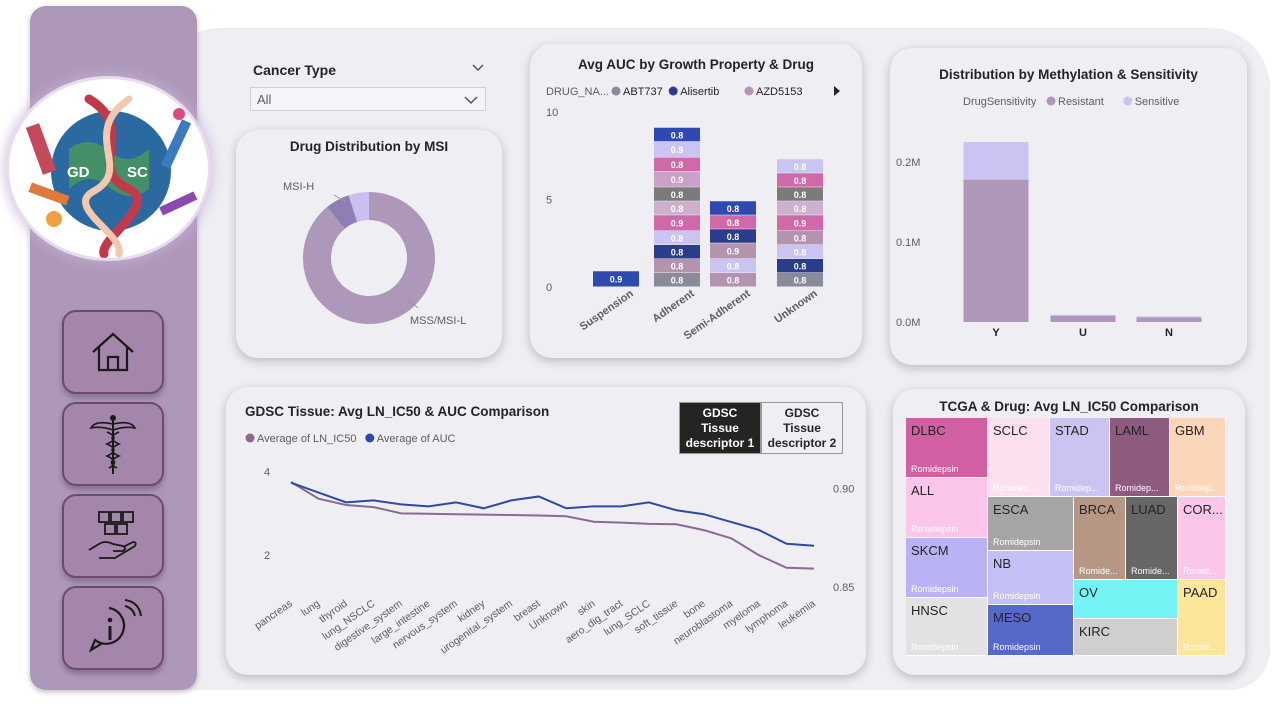 This screenshot has height=710, width=1276. Describe the element at coordinates (267, 473) in the screenshot. I see `y-left-tick: 4` at that location.